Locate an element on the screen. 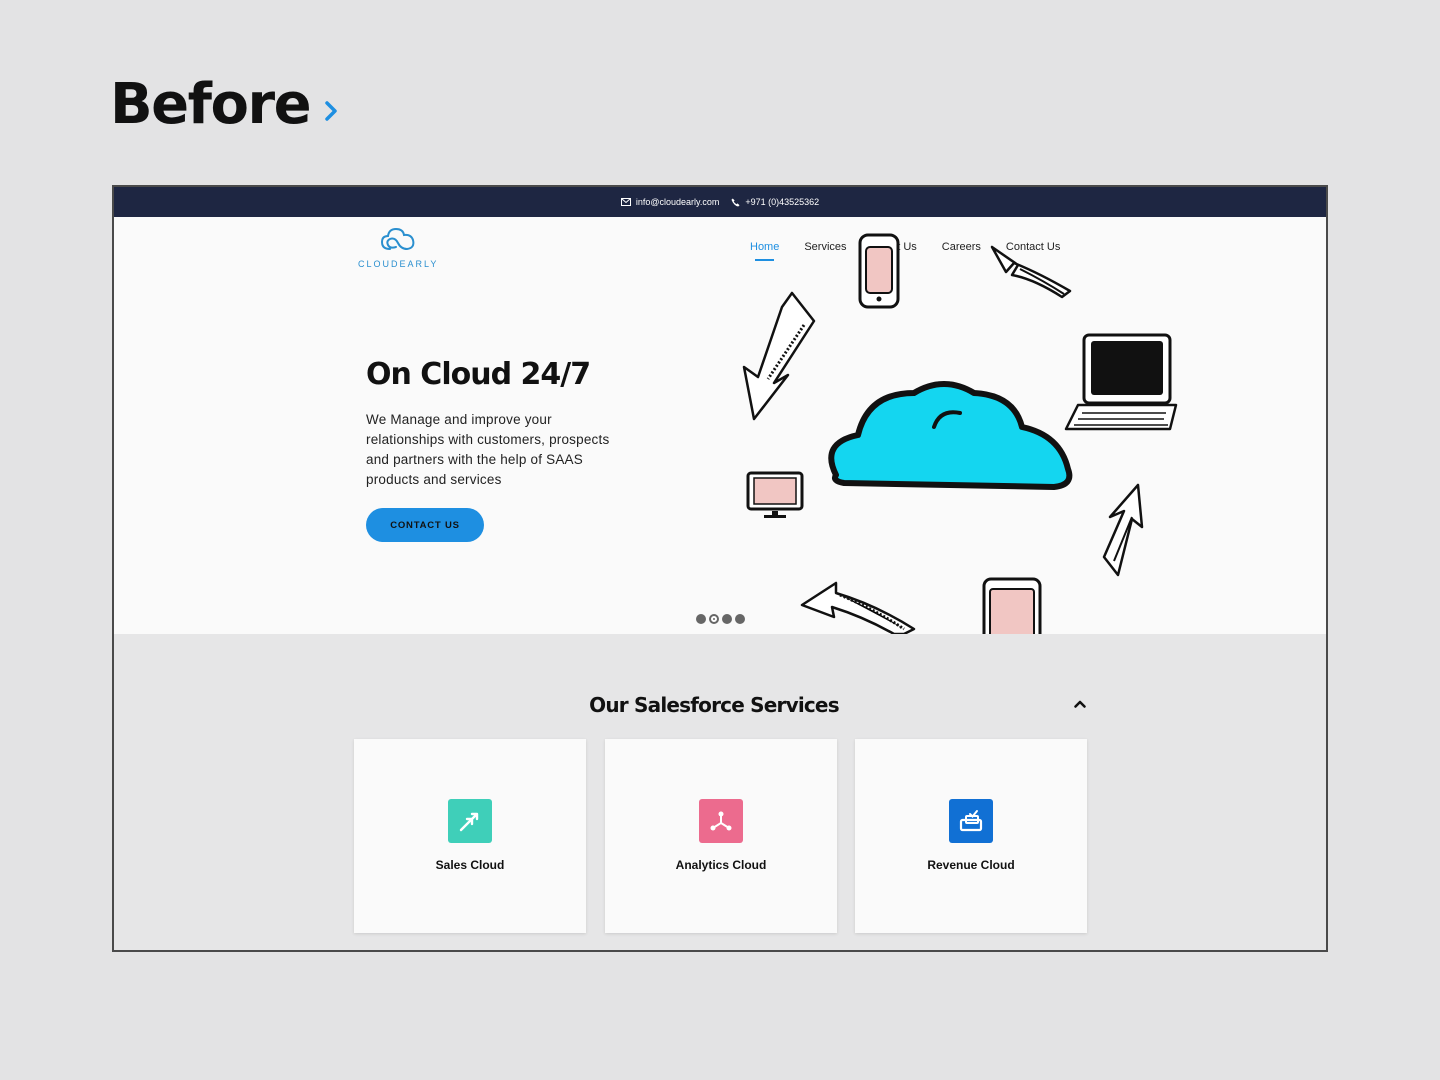 This screenshot has height=1080, width=1440. services-title: Our Salesforce Services is located at coordinates (714, 705).